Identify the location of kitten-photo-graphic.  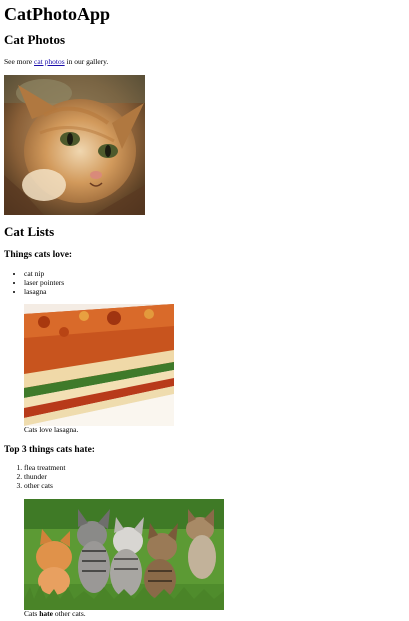
(74, 145).